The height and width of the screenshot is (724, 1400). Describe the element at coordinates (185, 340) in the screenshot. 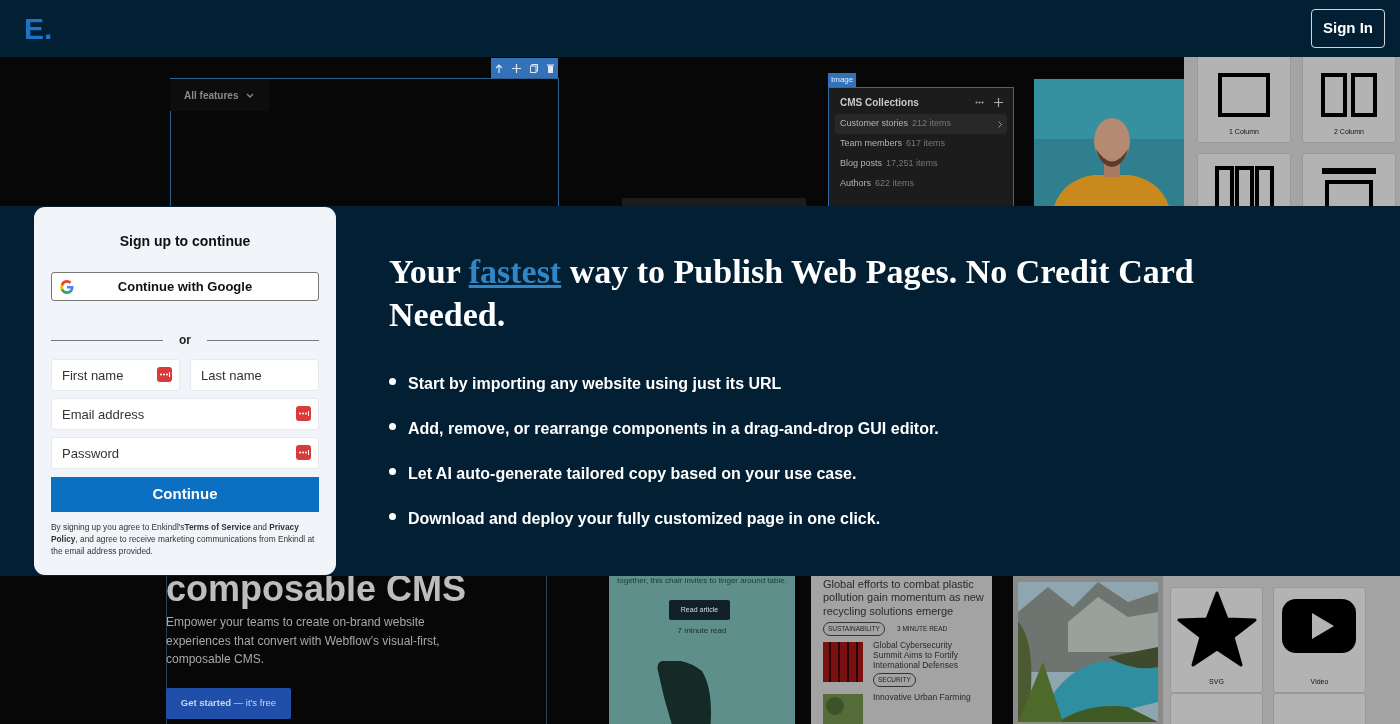

I see `divider-label: or` at that location.